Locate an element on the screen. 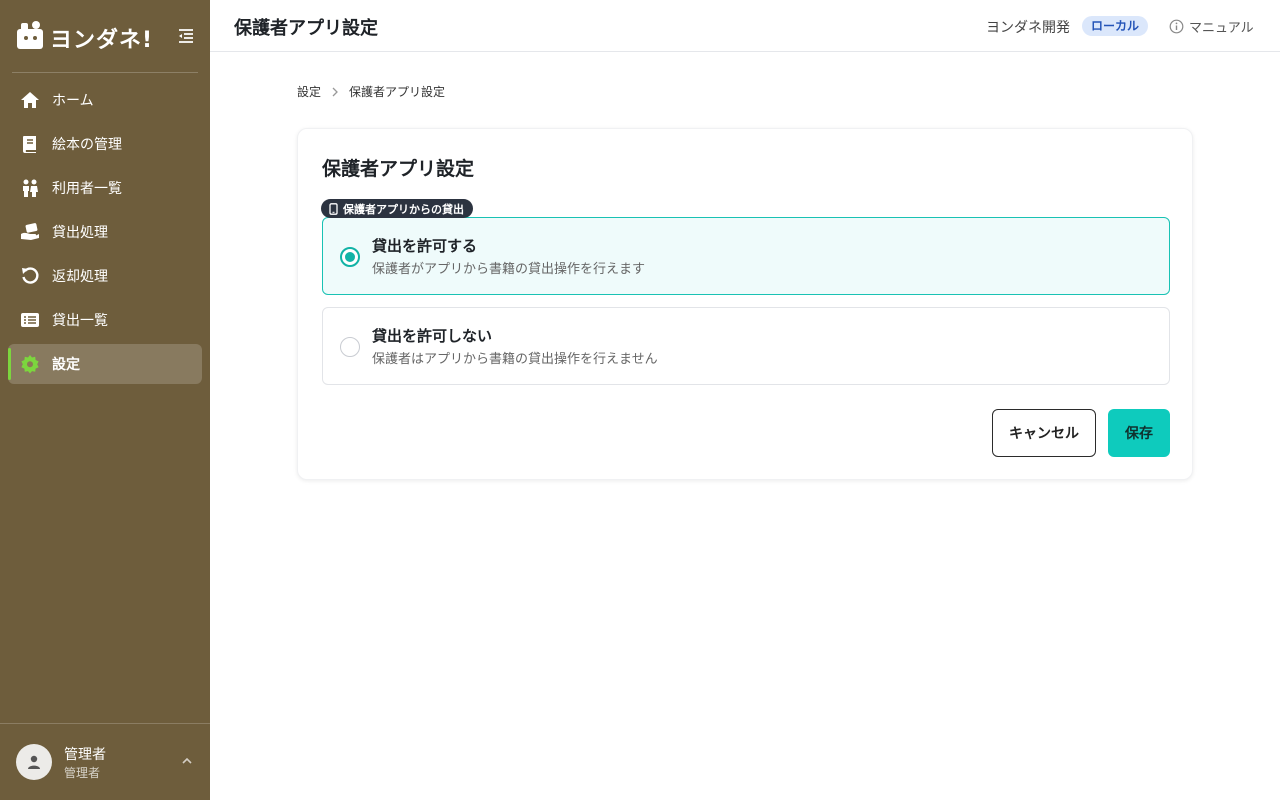 The image size is (1280, 800). sidebar-nav: ホーム 絵本の管理 利用者一覧 貸出処理 返却処理 貸出一覧 設定 is located at coordinates (105, 234).